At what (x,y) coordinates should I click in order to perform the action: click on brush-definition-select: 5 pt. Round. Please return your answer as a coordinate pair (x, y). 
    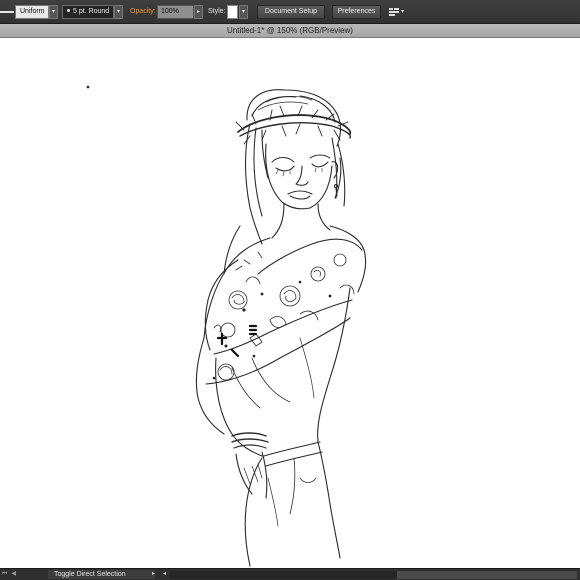
    Looking at the image, I should click on (88, 12).